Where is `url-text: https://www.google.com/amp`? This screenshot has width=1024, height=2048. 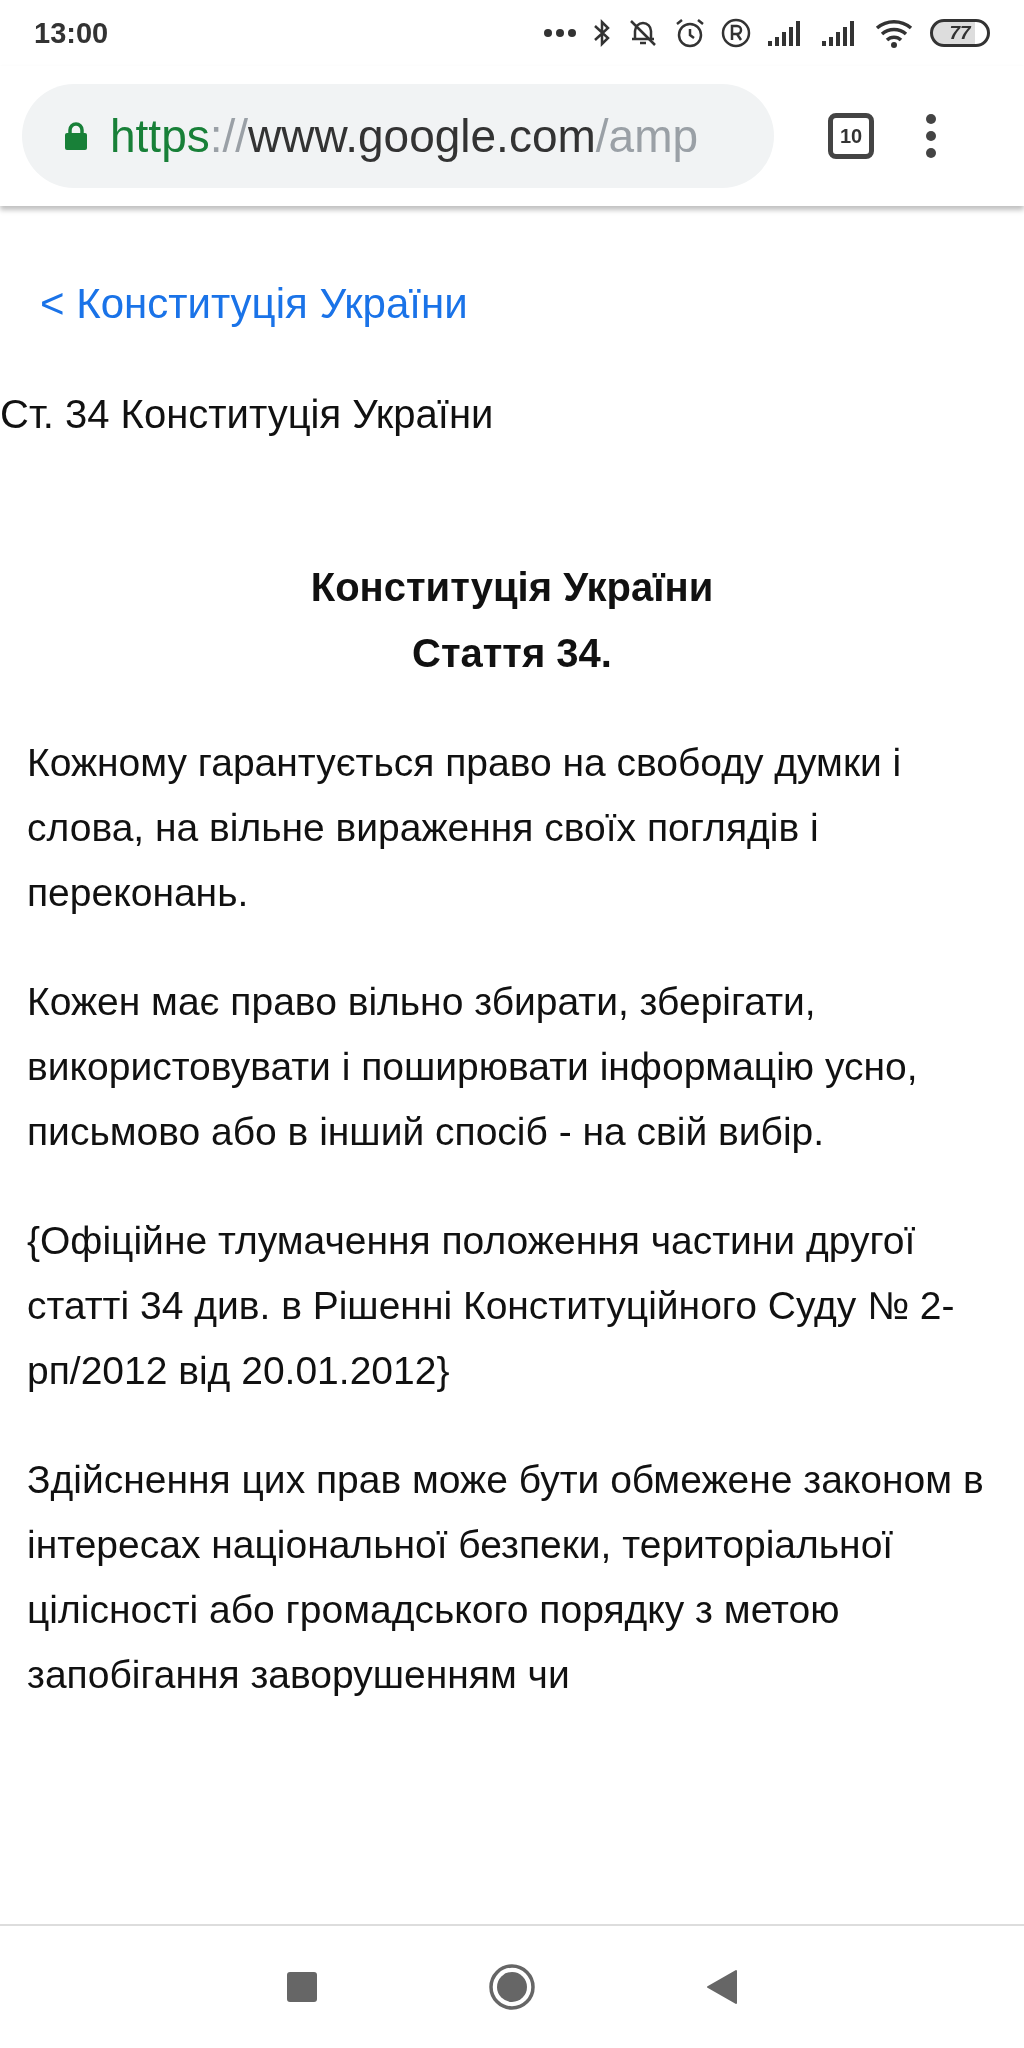
url-text: https://www.google.com/amp is located at coordinates (404, 136).